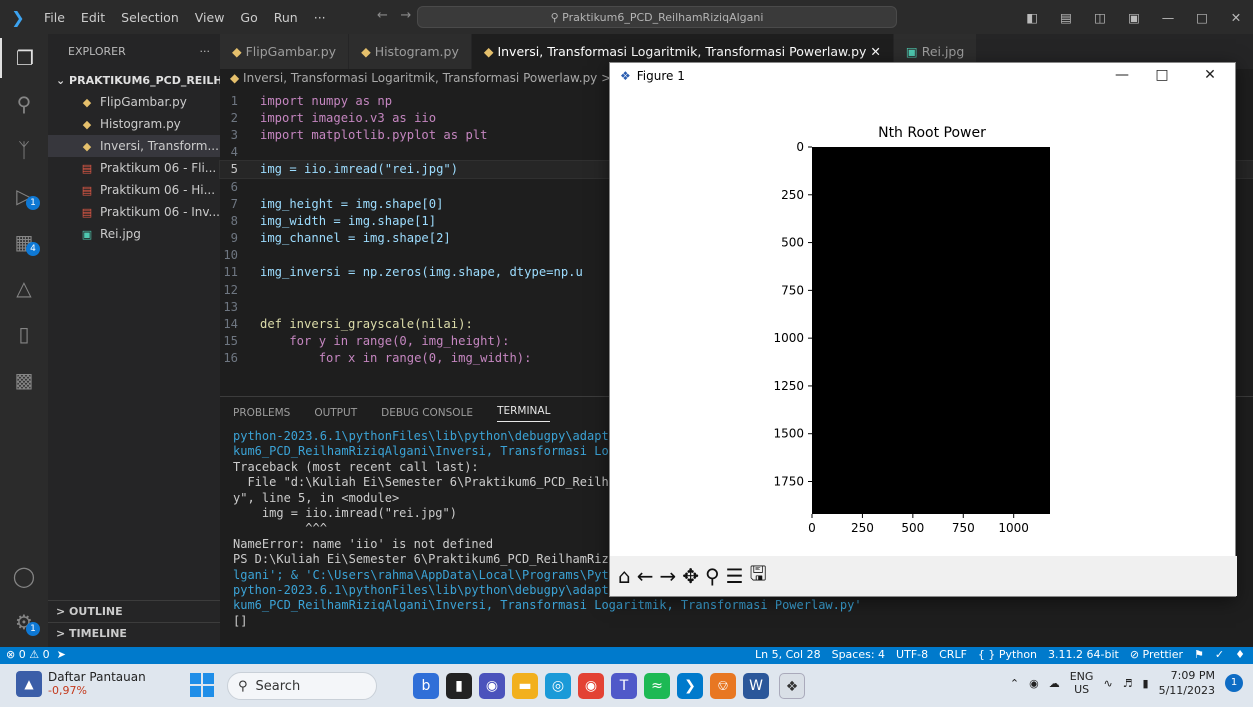 The height and width of the screenshot is (707, 1253). I want to click on figure-close-icon: ✕, so click(1210, 75).